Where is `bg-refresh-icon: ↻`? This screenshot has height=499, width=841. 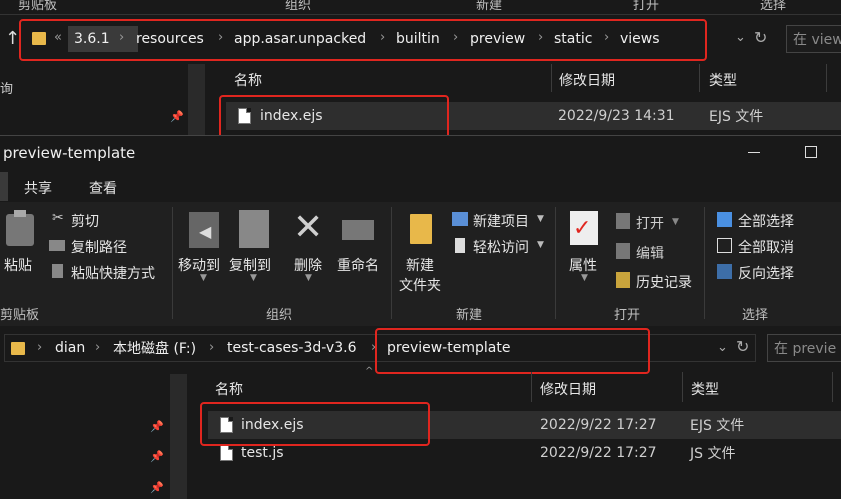 bg-refresh-icon: ↻ is located at coordinates (760, 37).